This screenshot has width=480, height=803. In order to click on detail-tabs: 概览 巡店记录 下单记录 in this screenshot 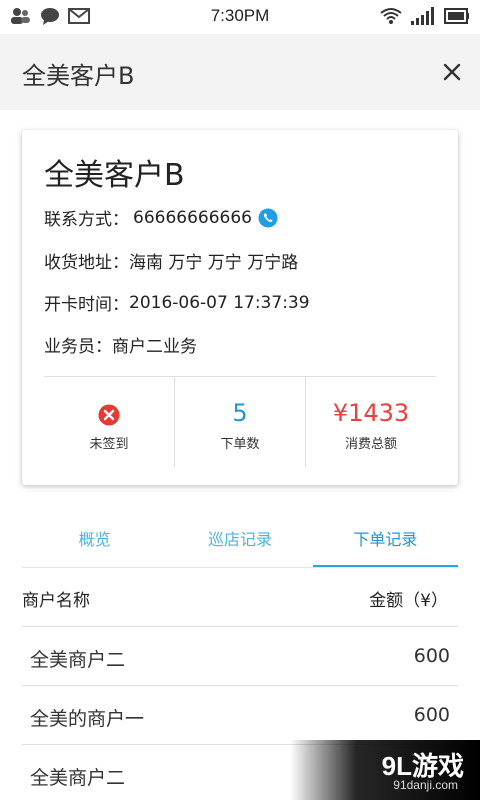, I will do `click(240, 542)`.